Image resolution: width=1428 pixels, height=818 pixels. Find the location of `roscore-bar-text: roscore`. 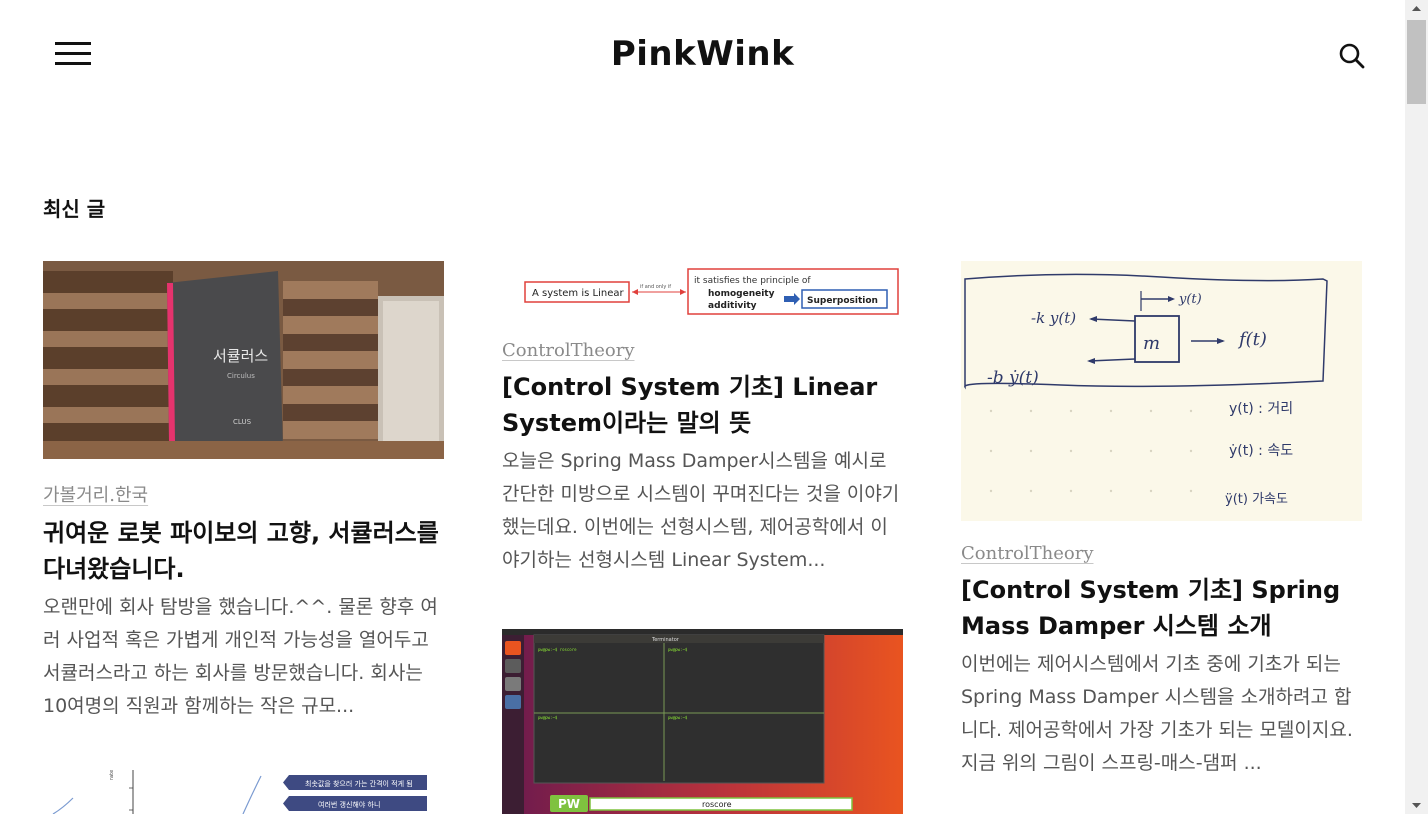

roscore-bar-text: roscore is located at coordinates (717, 804).